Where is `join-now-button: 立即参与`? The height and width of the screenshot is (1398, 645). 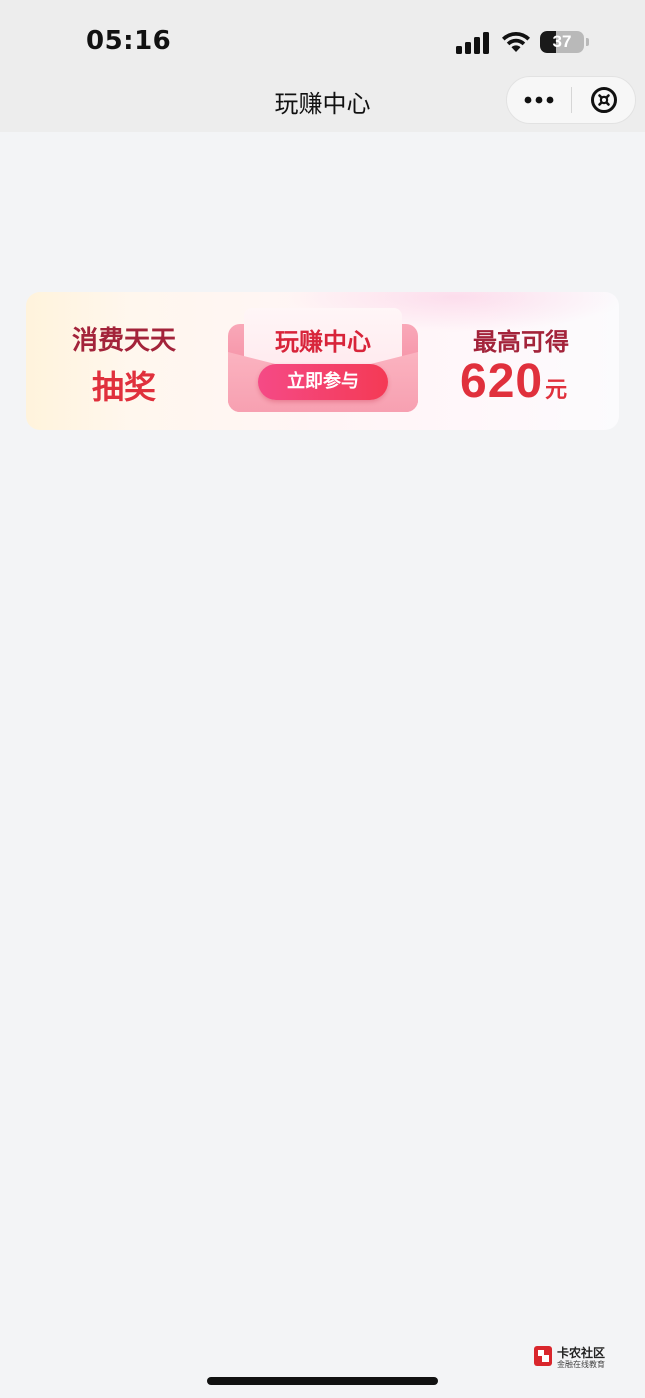 join-now-button: 立即参与 is located at coordinates (323, 382).